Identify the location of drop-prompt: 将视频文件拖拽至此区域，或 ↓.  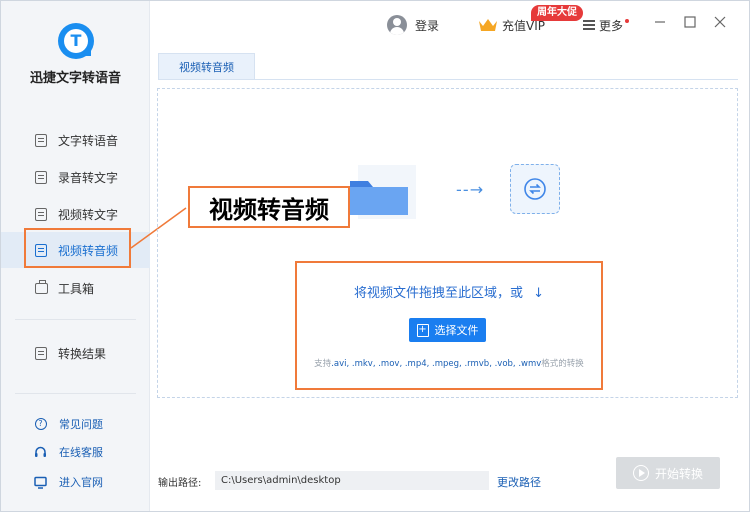
(449, 291).